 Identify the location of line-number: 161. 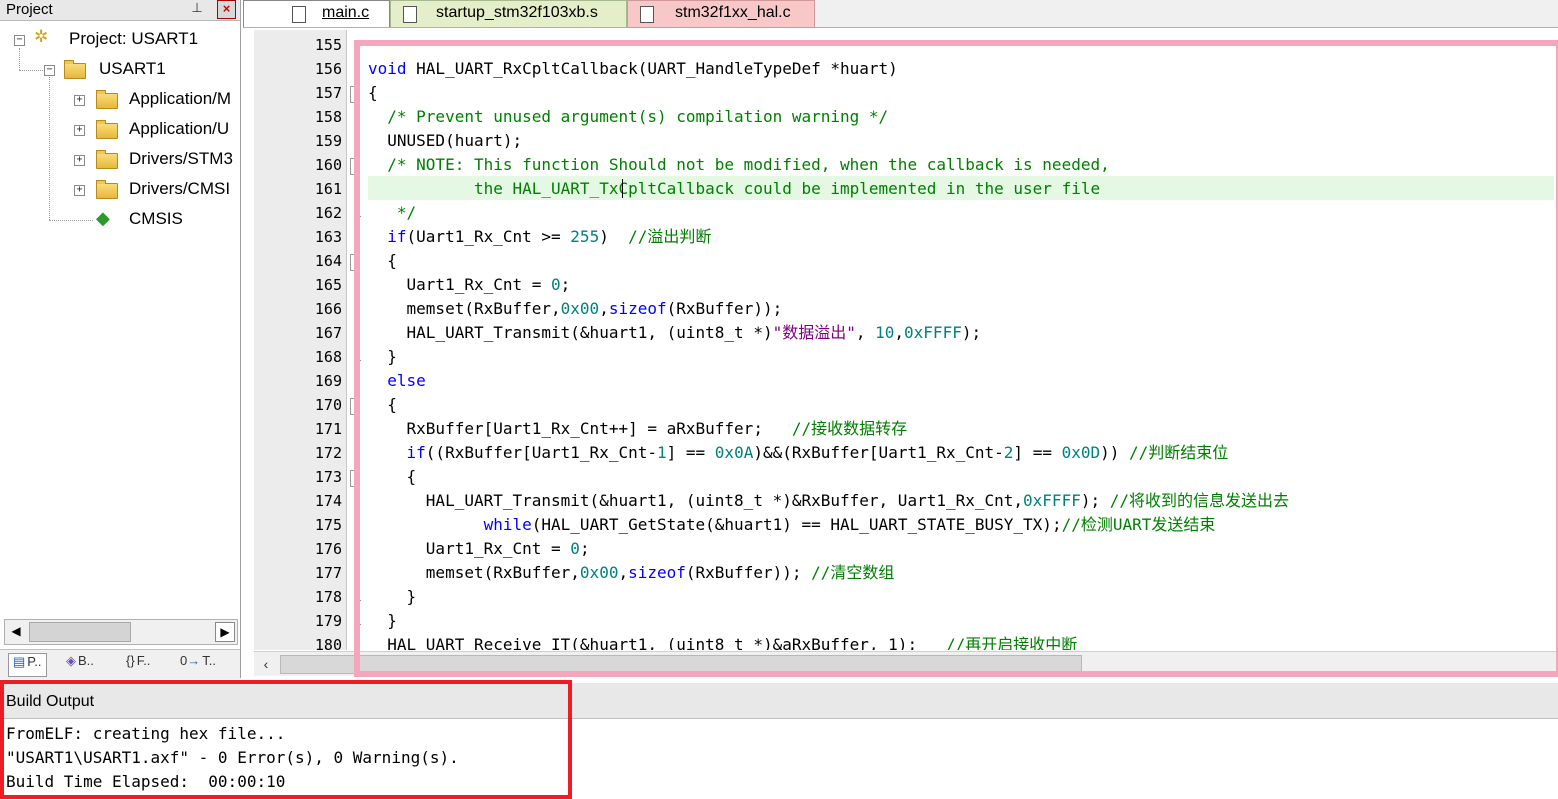
(328, 189).